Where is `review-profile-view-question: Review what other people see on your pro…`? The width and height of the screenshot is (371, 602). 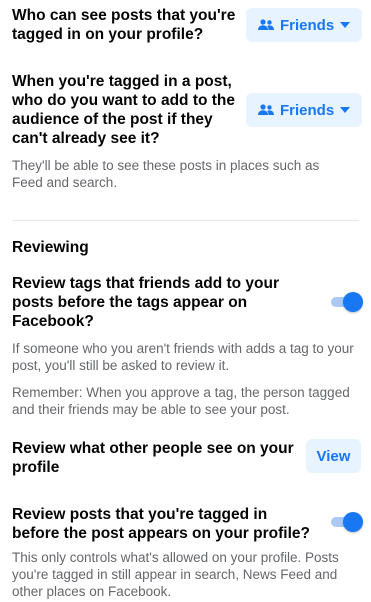 review-profile-view-question: Review what other people see on your pro… is located at coordinates (153, 458).